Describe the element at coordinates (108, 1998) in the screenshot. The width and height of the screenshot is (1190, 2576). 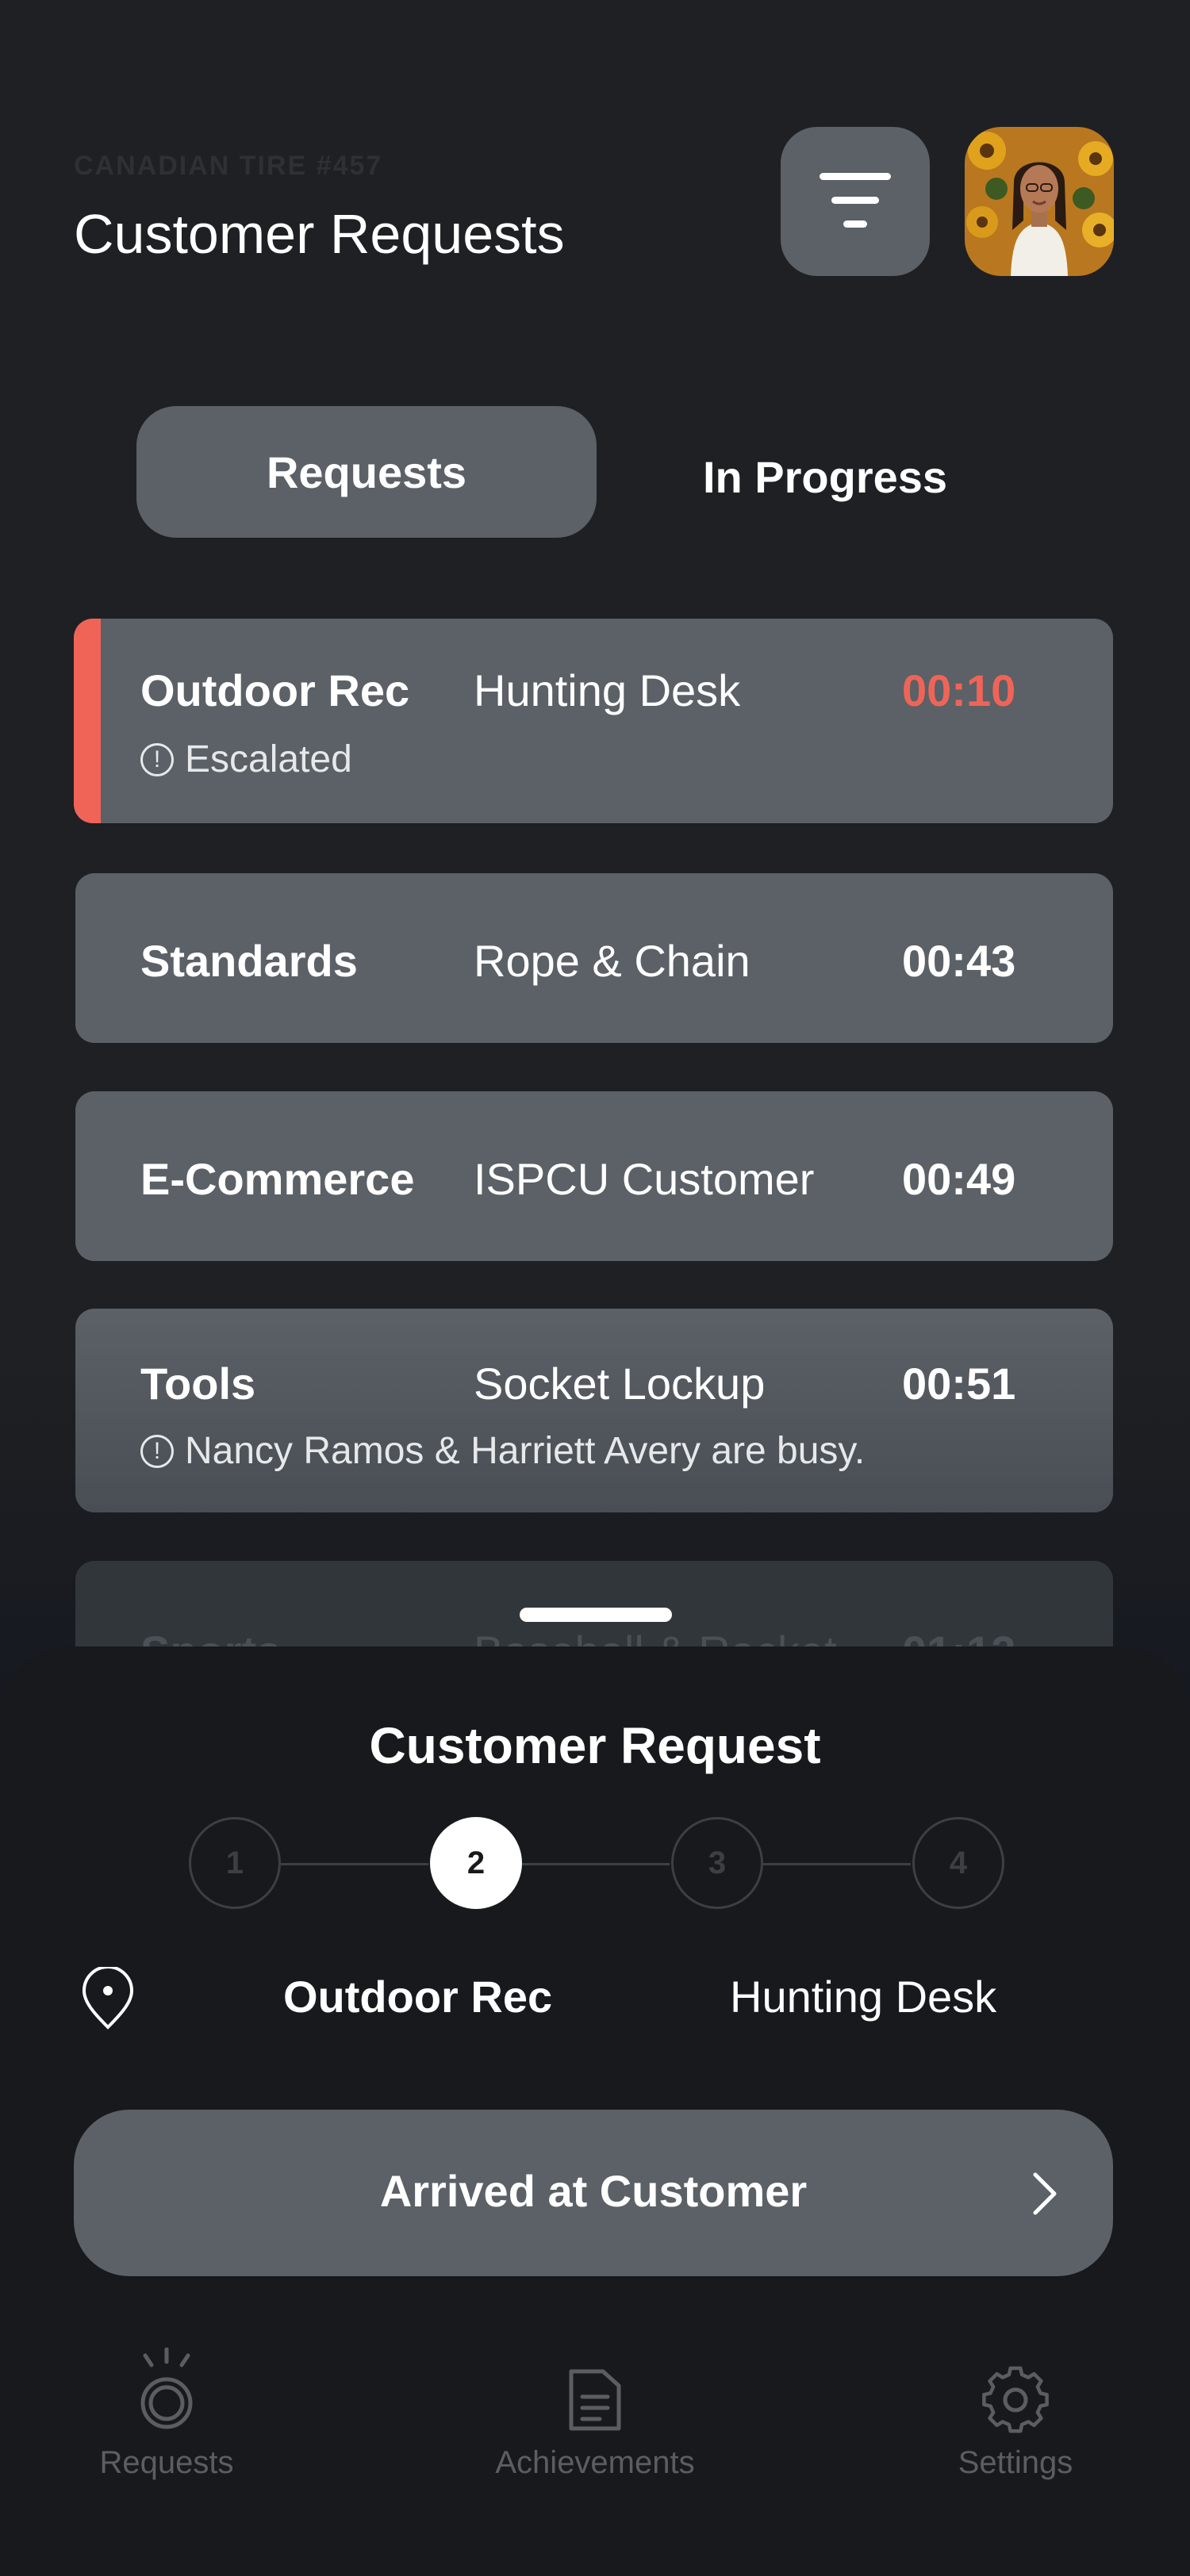
I see `location-pin-icon` at that location.